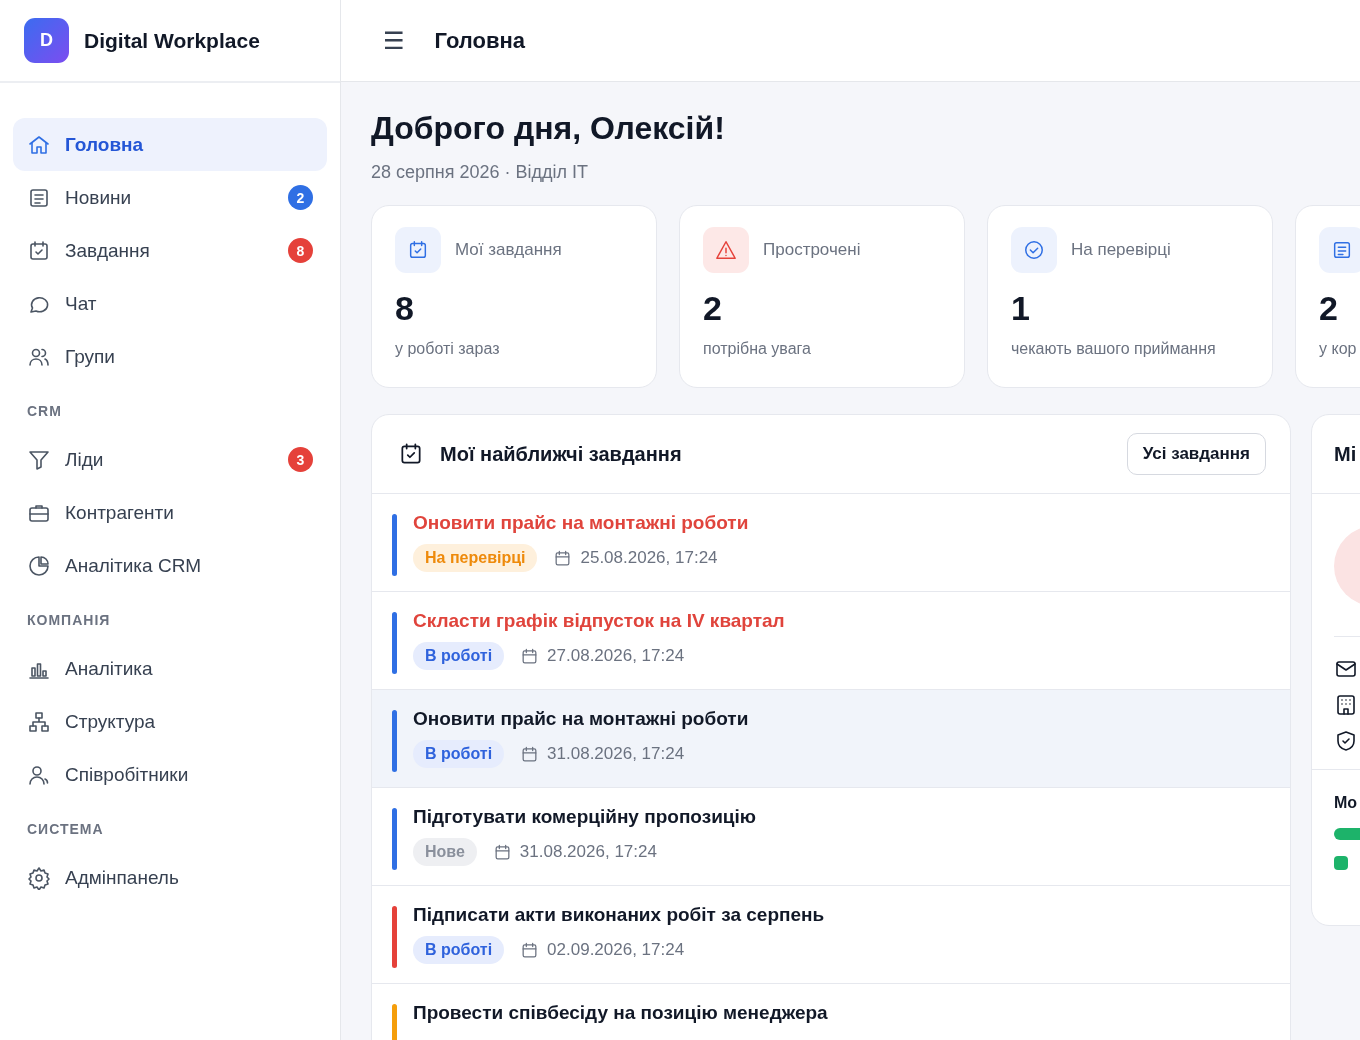 The image size is (1360, 1040). What do you see at coordinates (480, 172) in the screenshot?
I see `greeting-subtitle: 28 серпня 2026 · Відділ IT` at bounding box center [480, 172].